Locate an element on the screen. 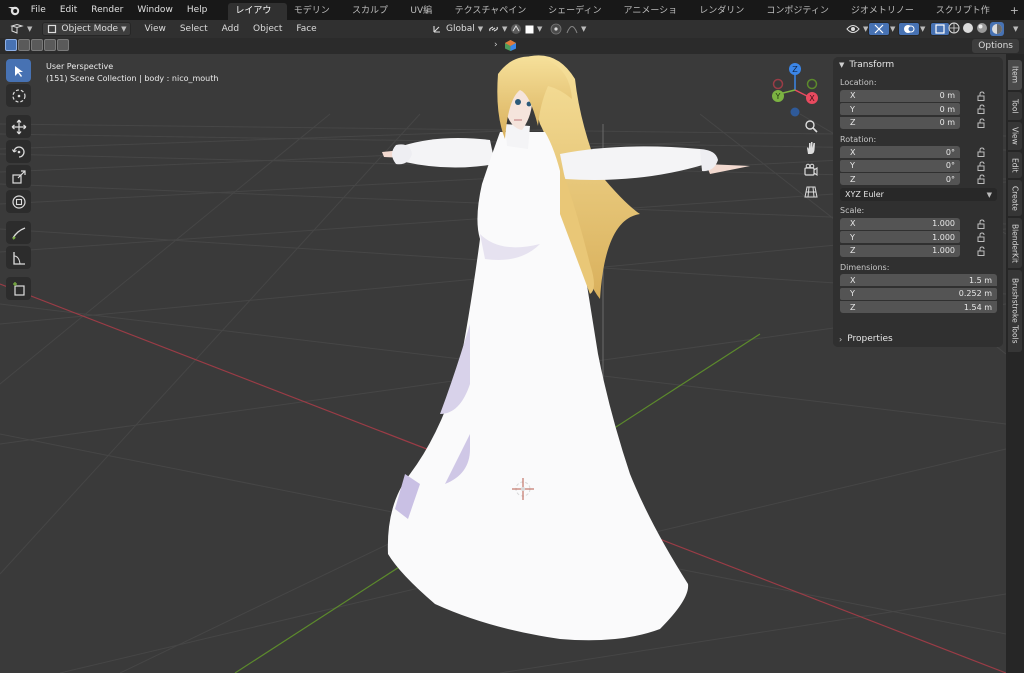 This screenshot has height=673, width=1024. tab-tool: Tool is located at coordinates (1015, 106).